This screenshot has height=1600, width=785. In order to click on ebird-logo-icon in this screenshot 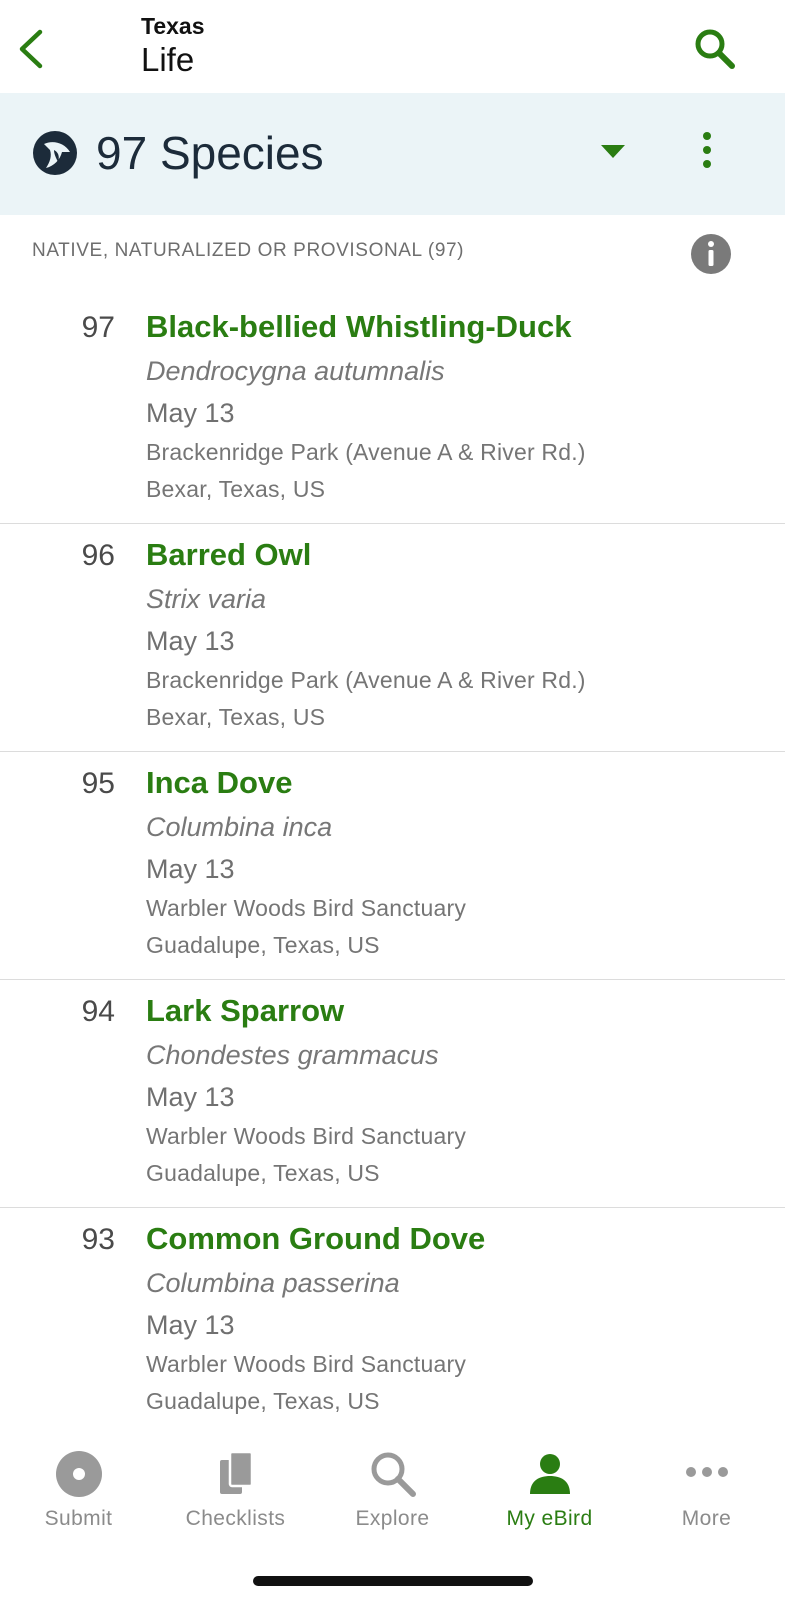, I will do `click(55, 153)`.